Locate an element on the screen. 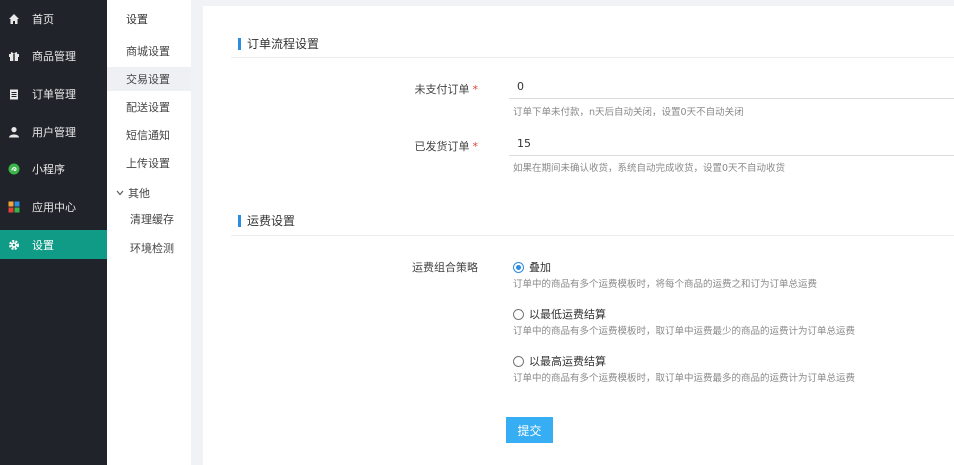  user-icon is located at coordinates (14, 132).